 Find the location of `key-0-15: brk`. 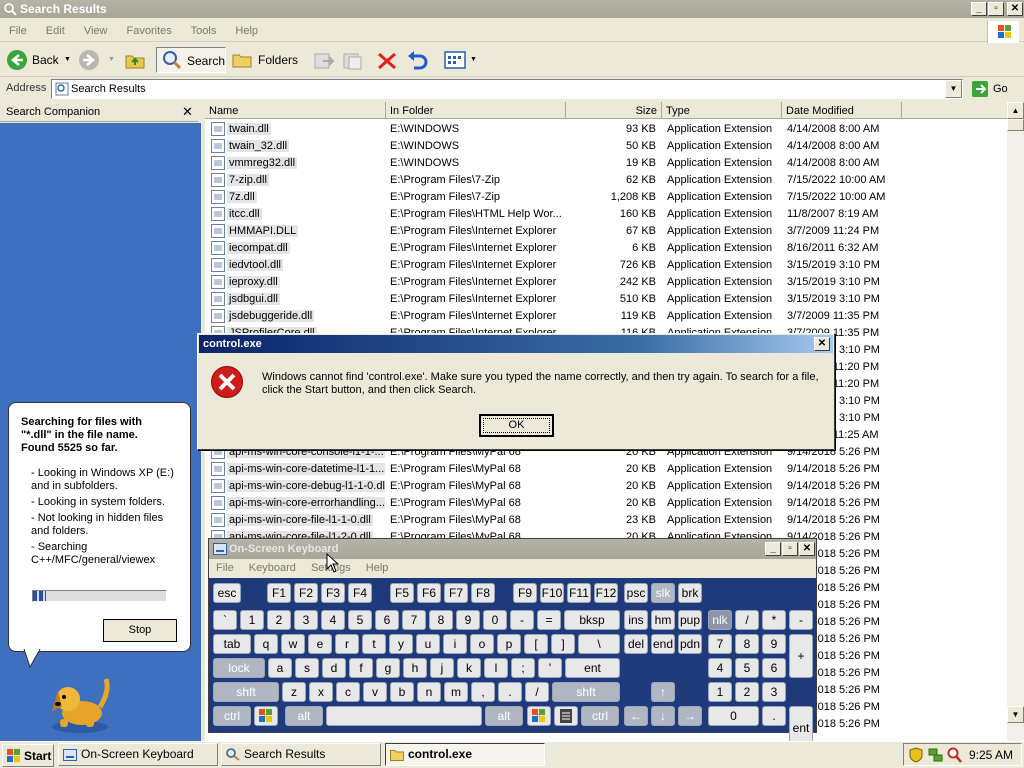

key-0-15: brk is located at coordinates (690, 593).